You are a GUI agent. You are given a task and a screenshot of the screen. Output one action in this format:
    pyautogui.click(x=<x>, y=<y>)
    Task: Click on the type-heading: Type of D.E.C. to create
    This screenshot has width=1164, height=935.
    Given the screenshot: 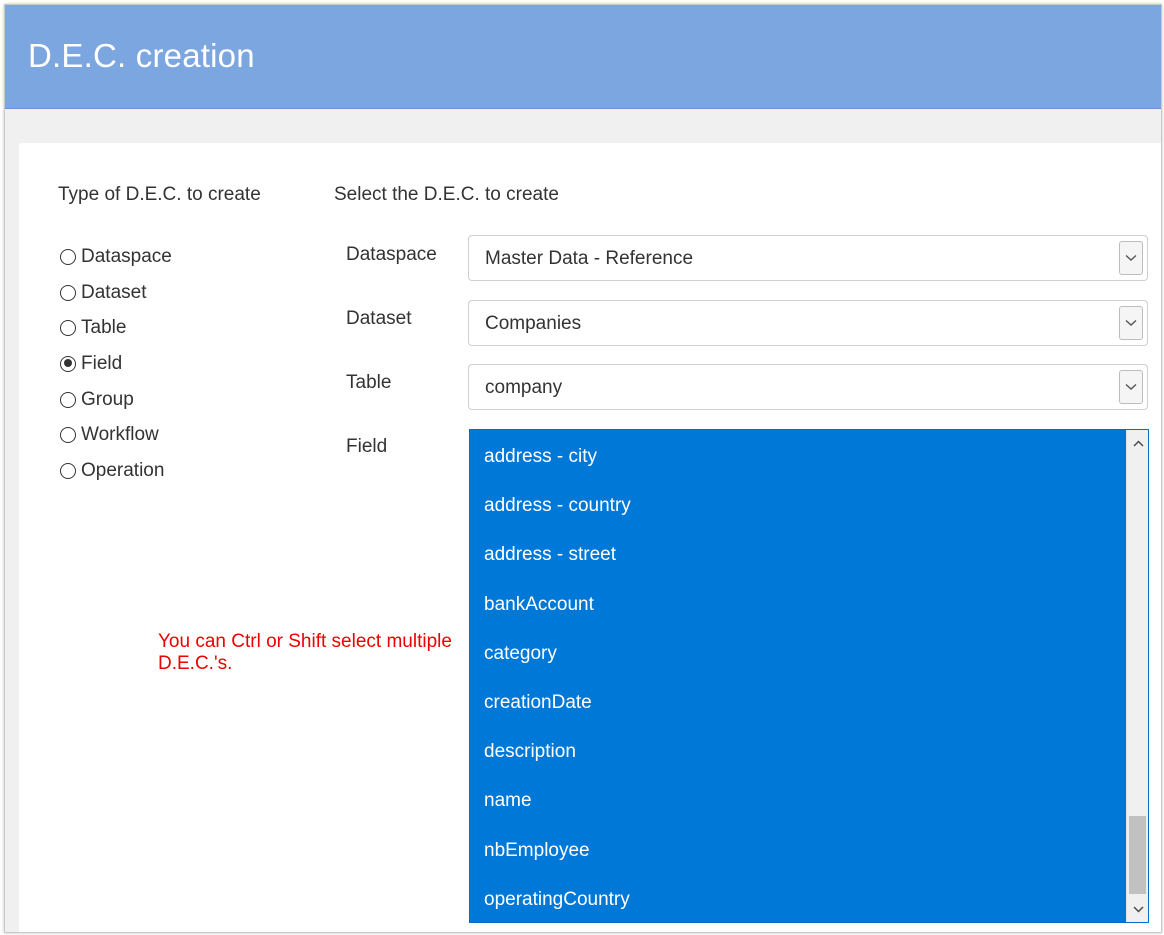 What is the action you would take?
    pyautogui.click(x=159, y=194)
    